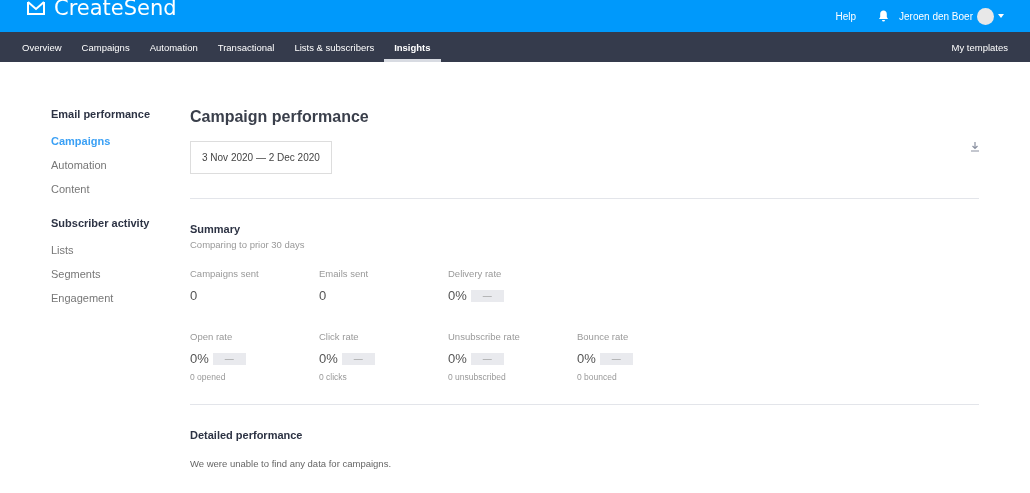 The width and height of the screenshot is (1030, 493). Describe the element at coordinates (344, 273) in the screenshot. I see `metric-label: Emails sent` at that location.